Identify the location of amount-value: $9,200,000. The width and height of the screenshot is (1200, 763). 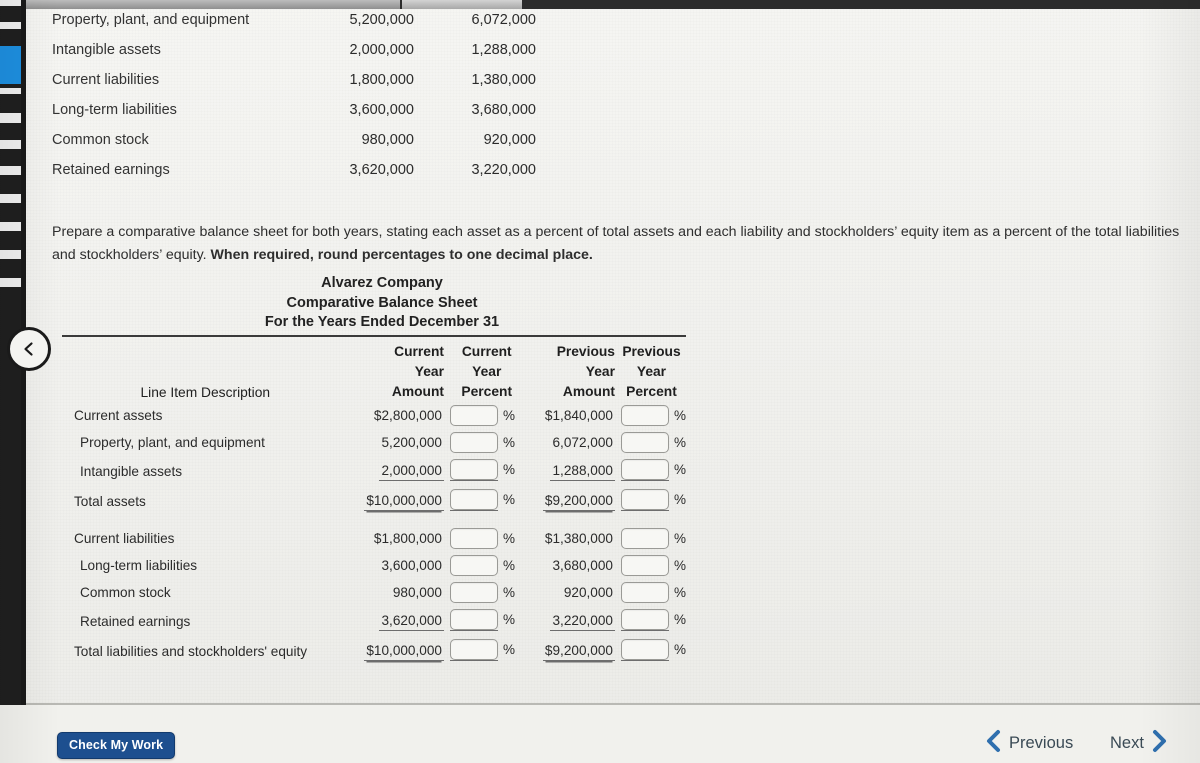
(578, 501).